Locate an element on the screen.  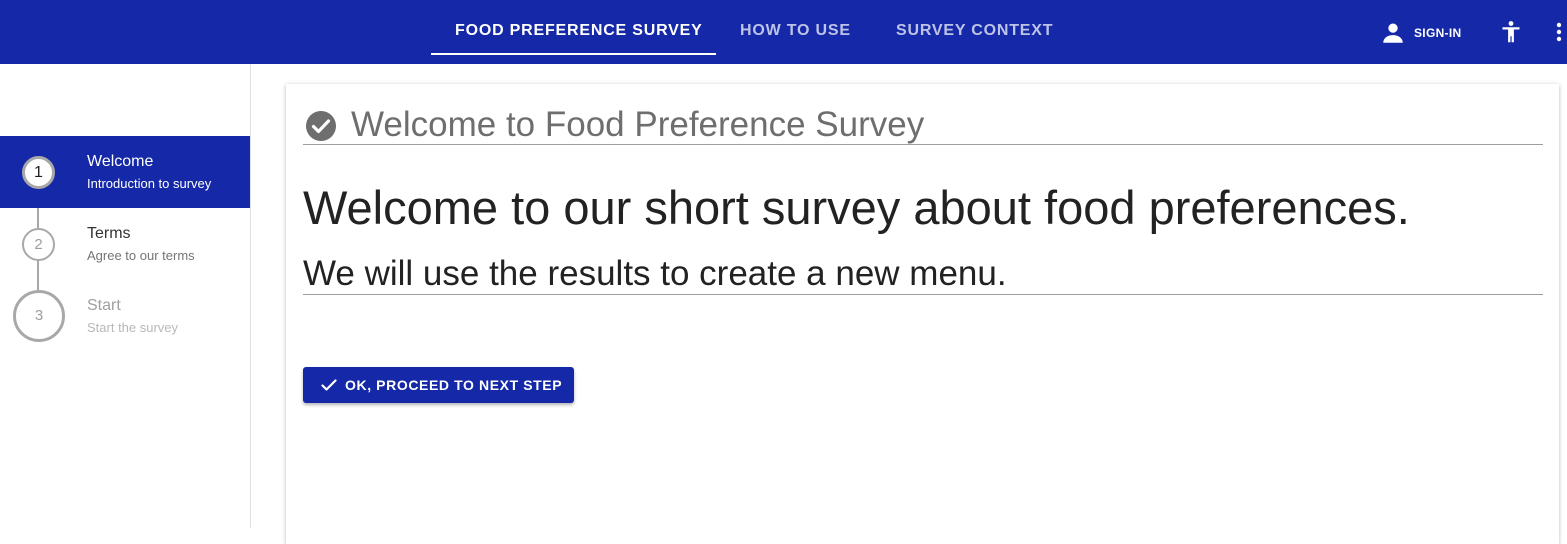
card-header: Welcome to Food Preference Survey is located at coordinates (923, 123).